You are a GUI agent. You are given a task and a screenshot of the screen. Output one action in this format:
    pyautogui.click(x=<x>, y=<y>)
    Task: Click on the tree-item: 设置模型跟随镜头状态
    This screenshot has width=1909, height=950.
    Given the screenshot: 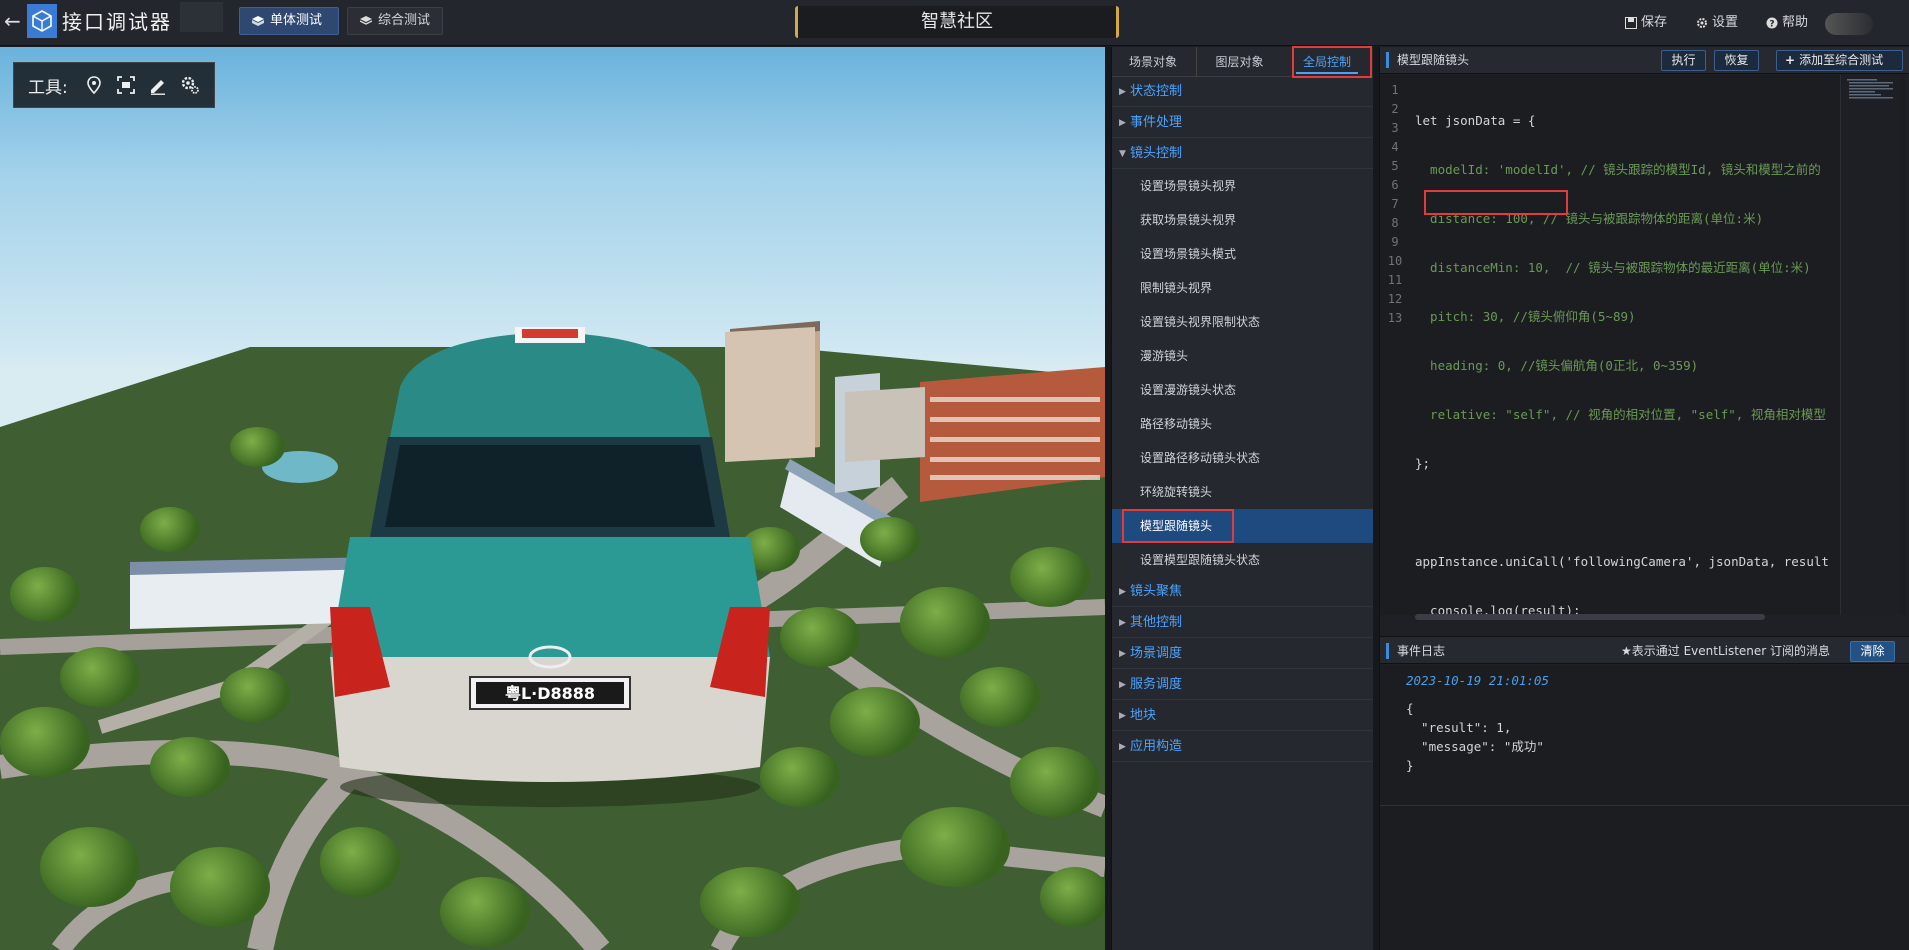 What is the action you would take?
    pyautogui.click(x=1243, y=560)
    